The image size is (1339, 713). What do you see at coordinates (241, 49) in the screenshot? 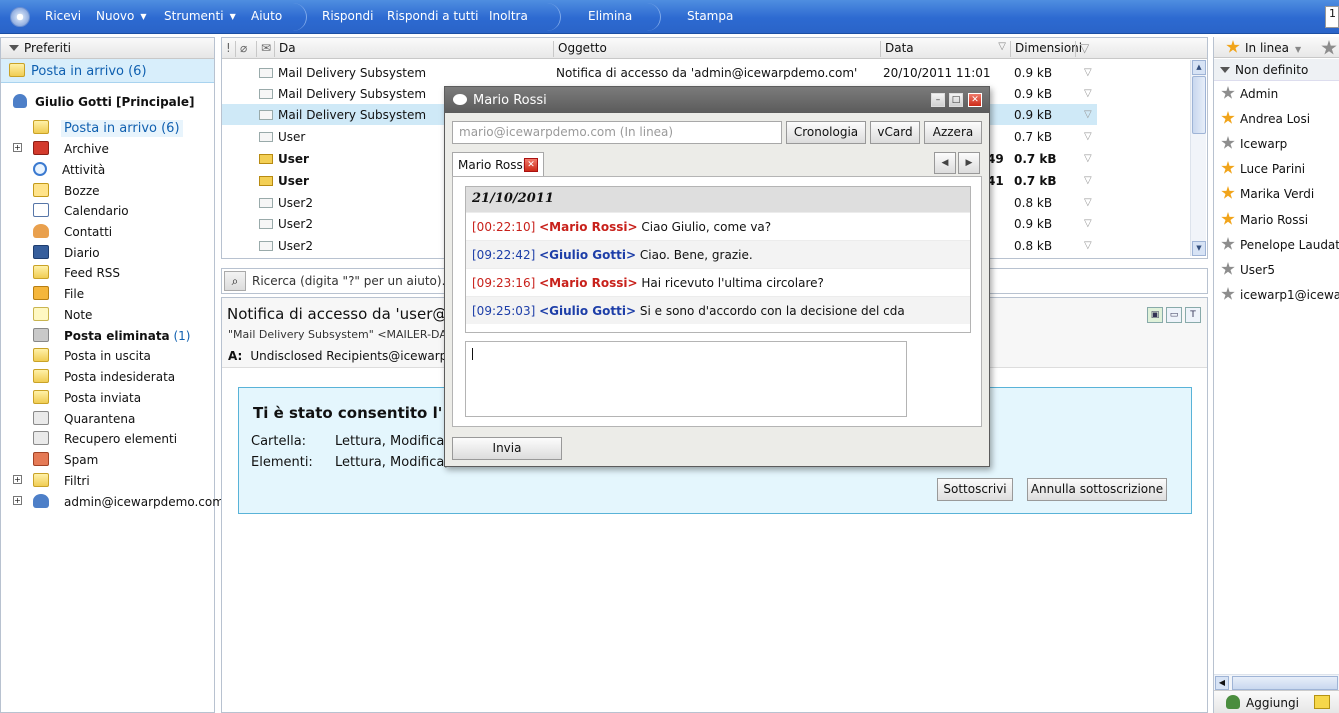
I see `attachment-column-icon: ⌀` at bounding box center [241, 49].